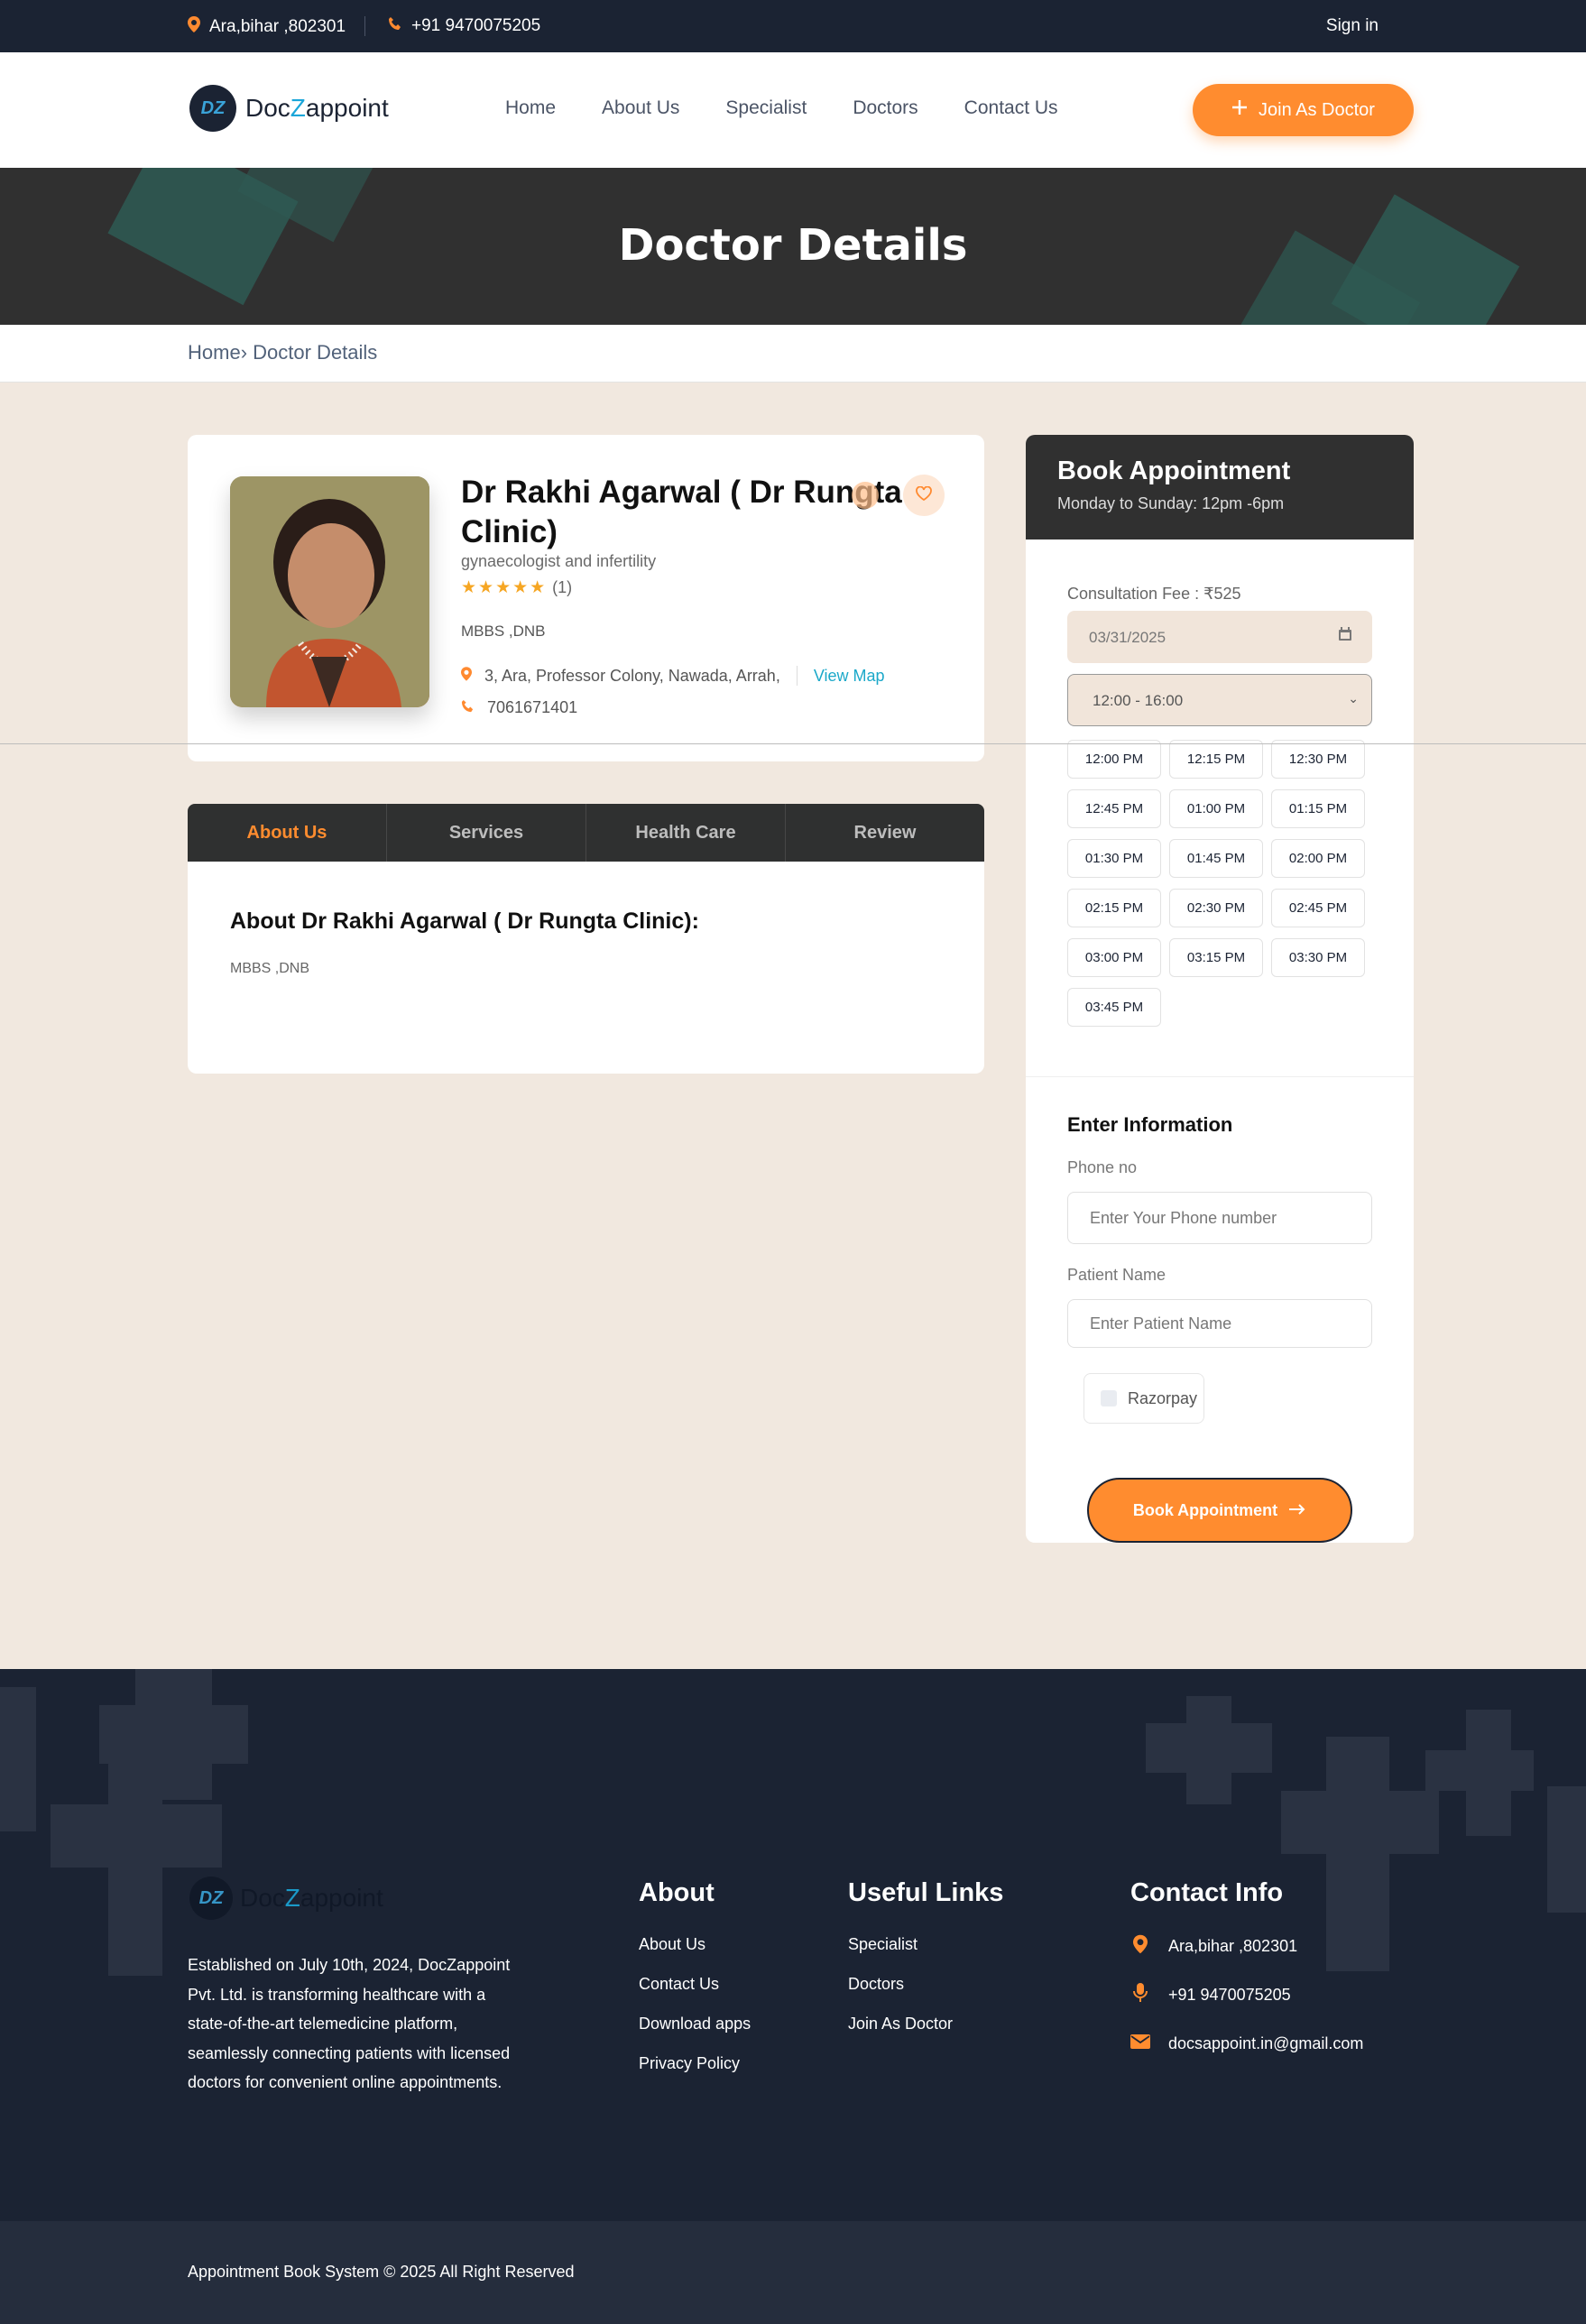  Describe the element at coordinates (695, 1946) in the screenshot. I see `footer-link: About Us` at that location.